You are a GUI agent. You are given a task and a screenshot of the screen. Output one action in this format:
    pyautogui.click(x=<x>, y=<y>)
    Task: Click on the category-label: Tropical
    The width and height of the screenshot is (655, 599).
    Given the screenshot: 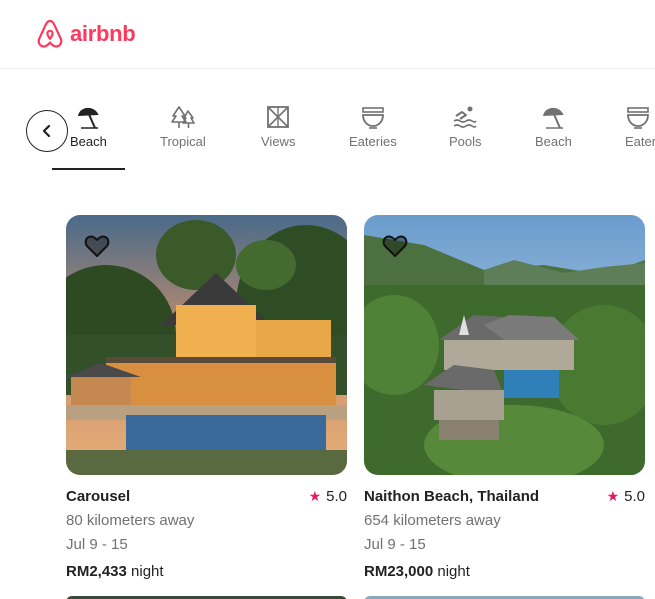 What is the action you would take?
    pyautogui.click(x=183, y=141)
    